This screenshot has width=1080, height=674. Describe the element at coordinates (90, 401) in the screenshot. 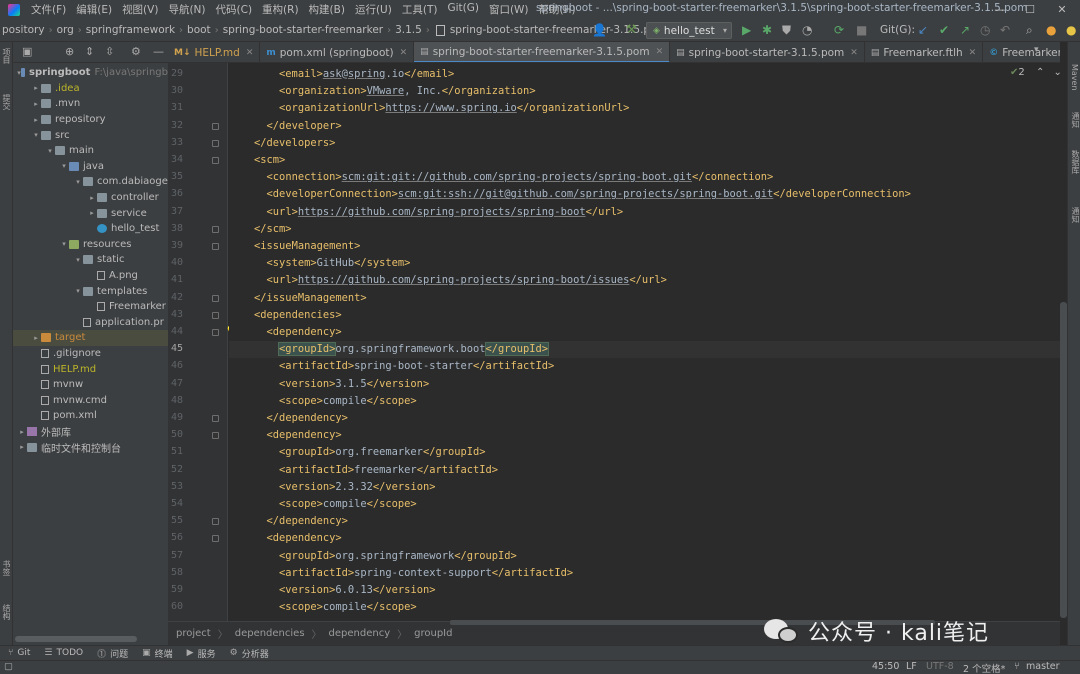

I see `tree-item: mvnw.cmd` at that location.